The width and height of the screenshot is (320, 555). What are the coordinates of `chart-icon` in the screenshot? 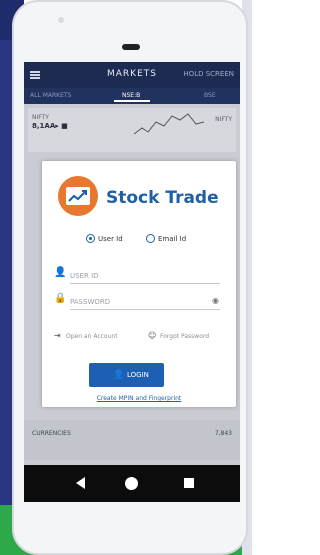 It's located at (78, 196).